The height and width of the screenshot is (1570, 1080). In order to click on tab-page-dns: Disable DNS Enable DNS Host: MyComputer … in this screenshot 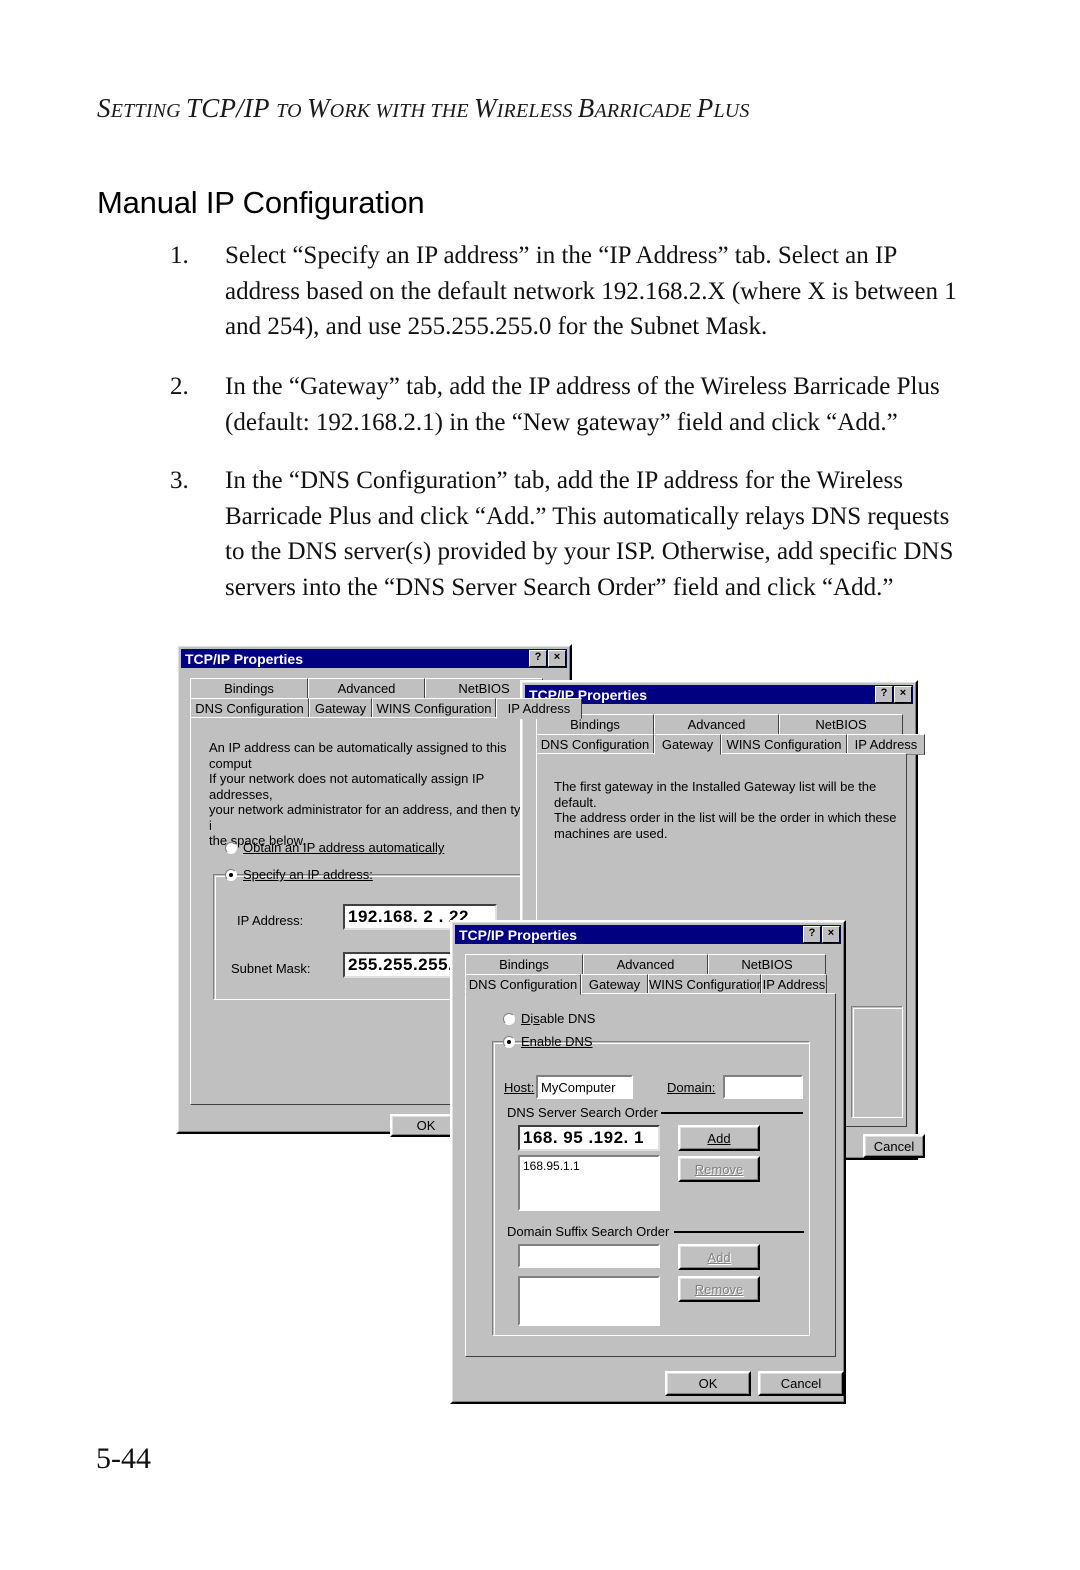, I will do `click(650, 1175)`.